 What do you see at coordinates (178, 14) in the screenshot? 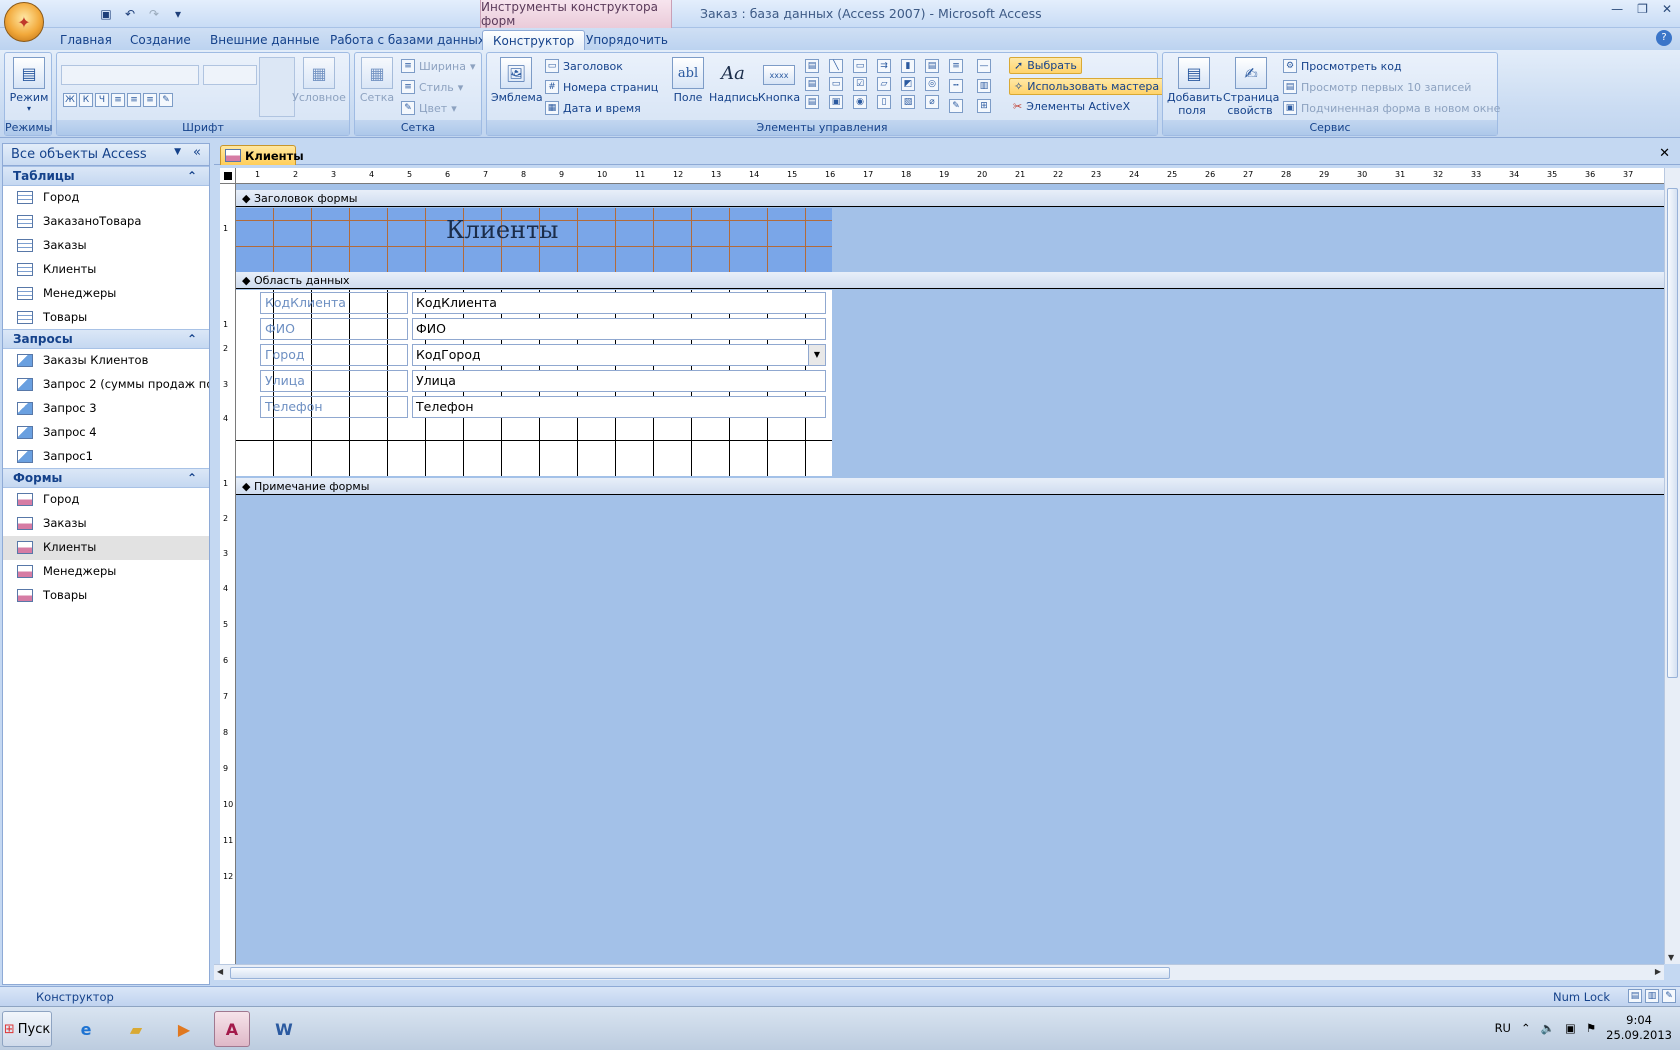
I see `customize-qat-icon: ▾` at bounding box center [178, 14].